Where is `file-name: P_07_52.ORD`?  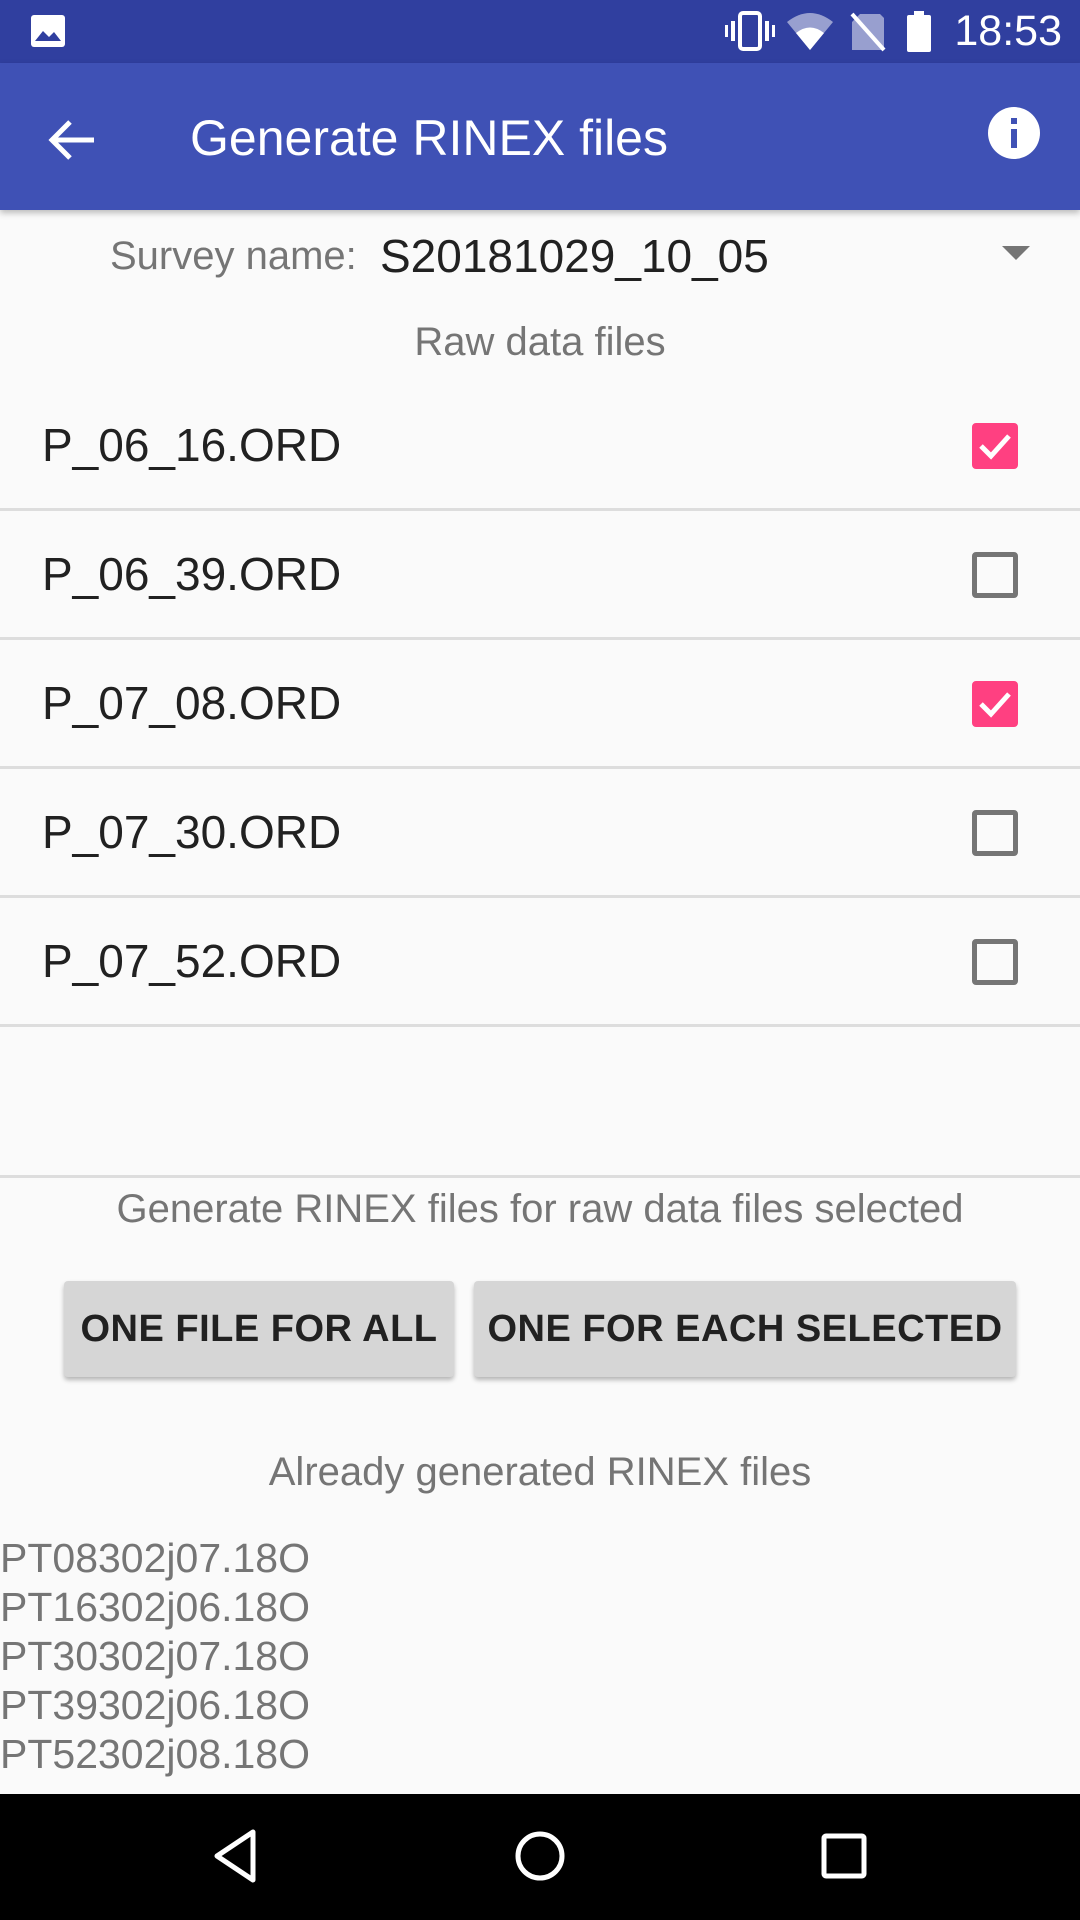
file-name: P_07_52.ORD is located at coordinates (192, 961).